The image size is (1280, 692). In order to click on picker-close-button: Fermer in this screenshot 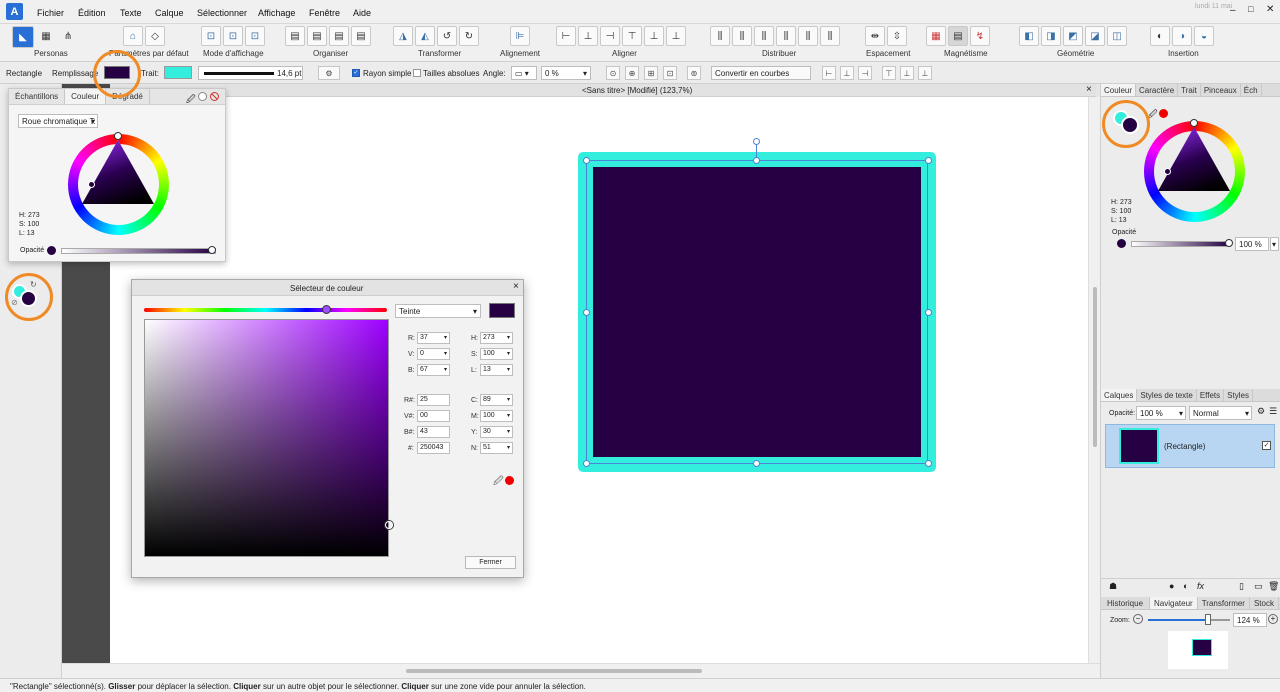, I will do `click(490, 562)`.